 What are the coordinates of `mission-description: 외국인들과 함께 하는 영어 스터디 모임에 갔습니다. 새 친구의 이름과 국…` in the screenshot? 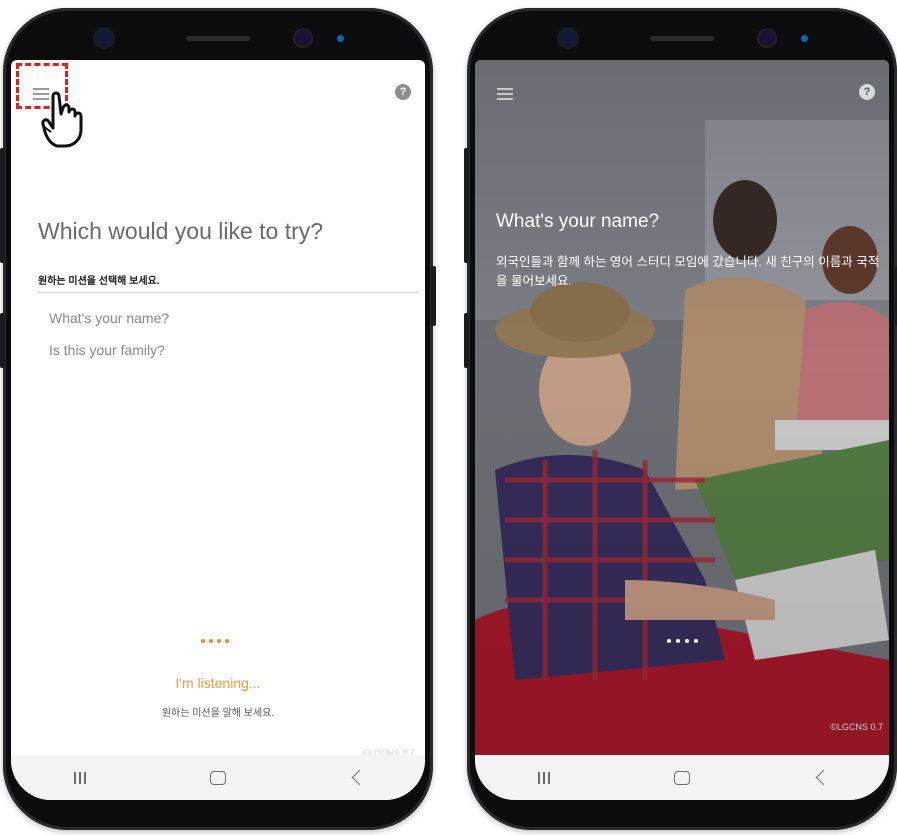 It's located at (688, 271).